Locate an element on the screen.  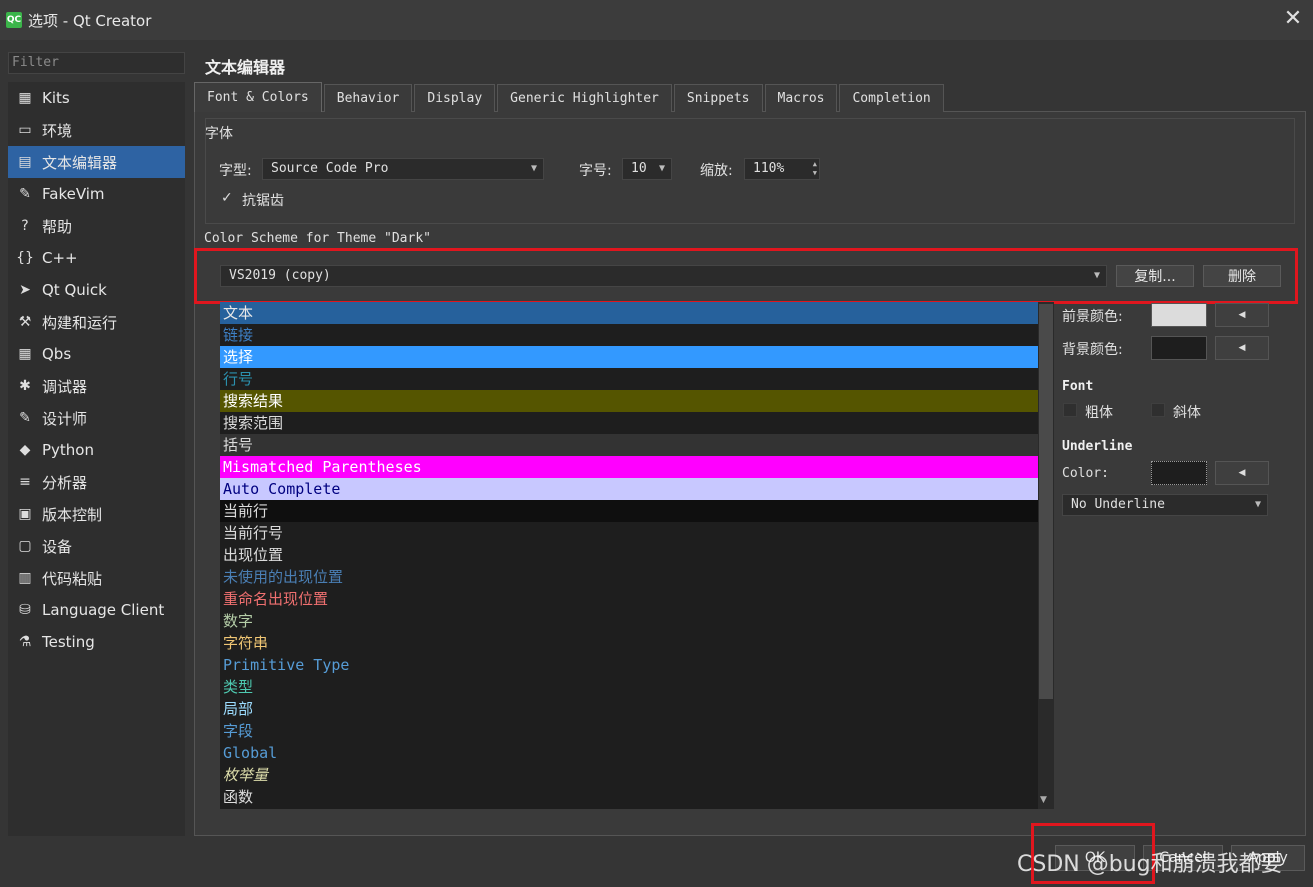
color-item-row: 行号 is located at coordinates (629, 379).